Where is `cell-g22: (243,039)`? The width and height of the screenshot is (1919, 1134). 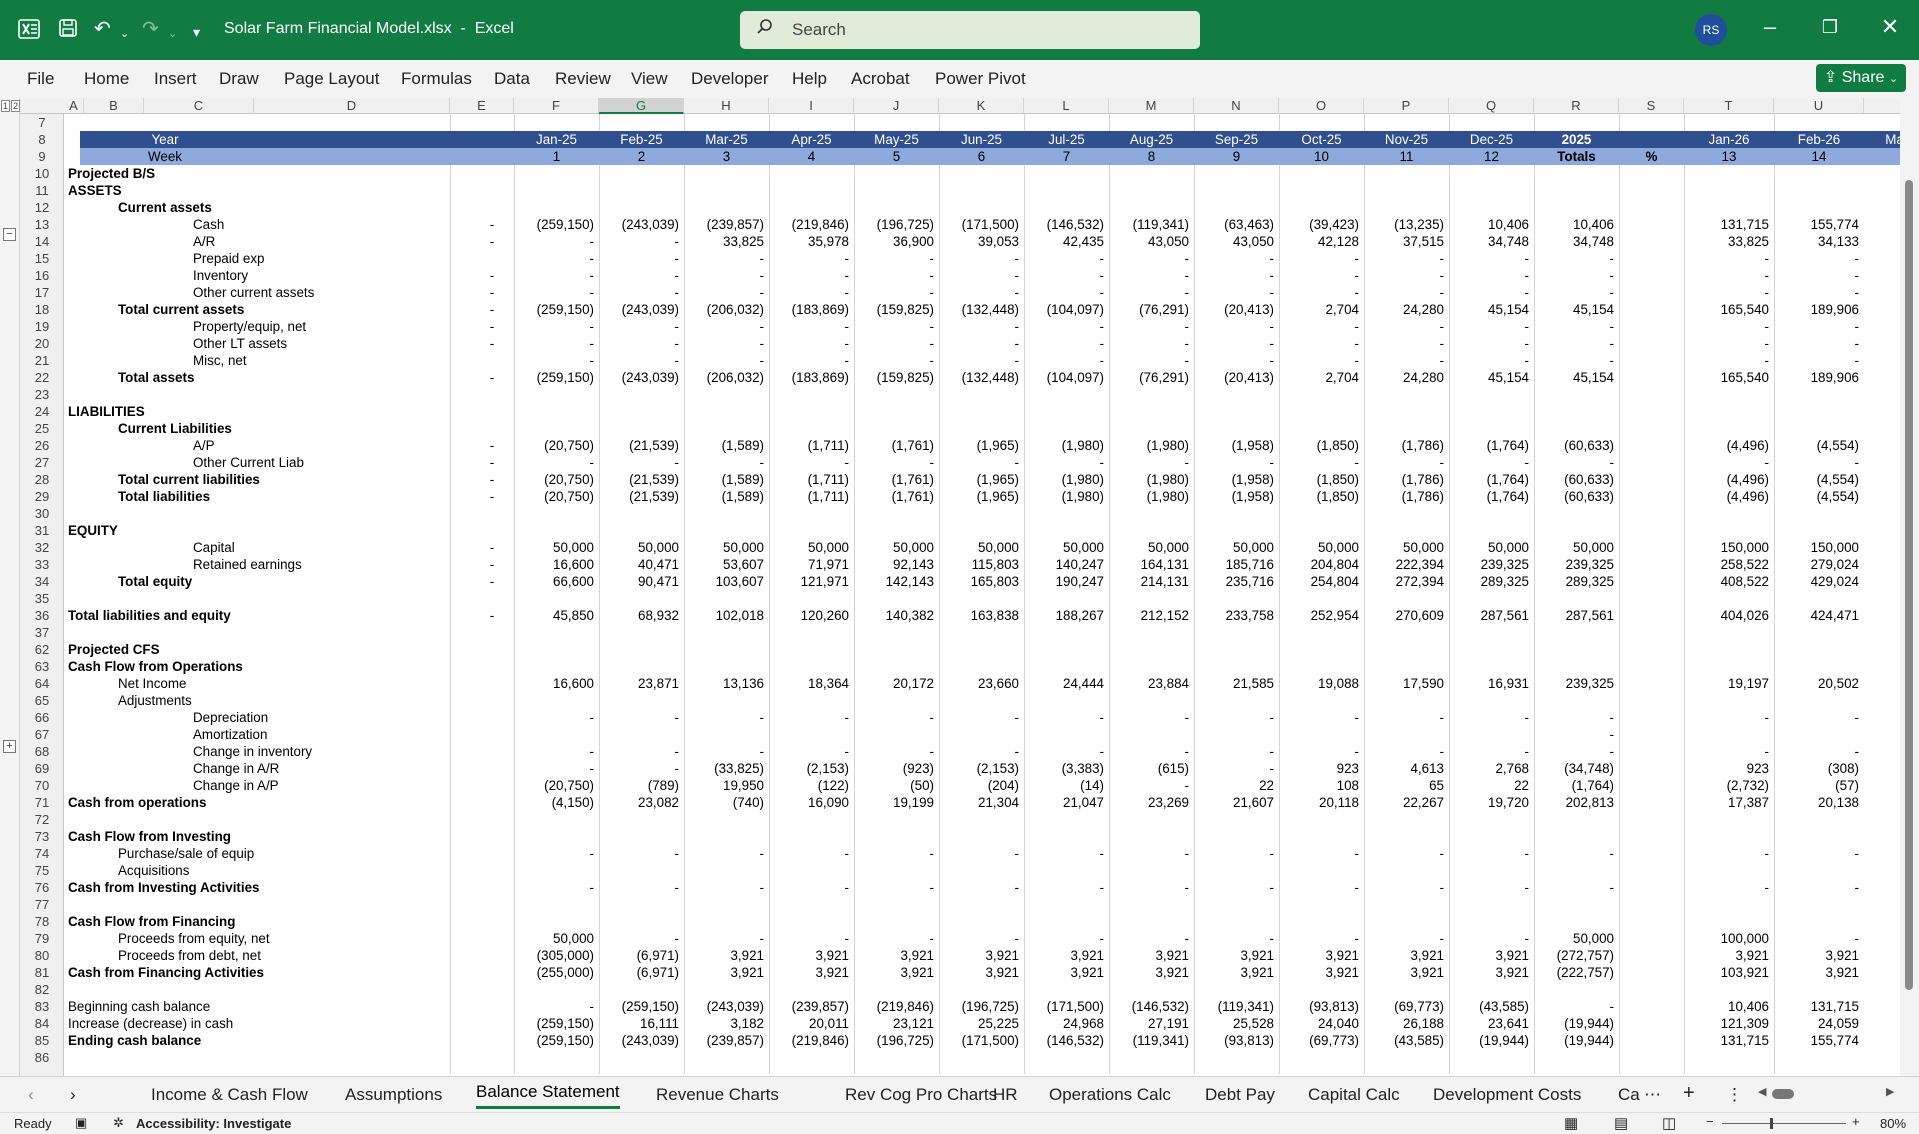
cell-g22: (243,039) is located at coordinates (641, 377).